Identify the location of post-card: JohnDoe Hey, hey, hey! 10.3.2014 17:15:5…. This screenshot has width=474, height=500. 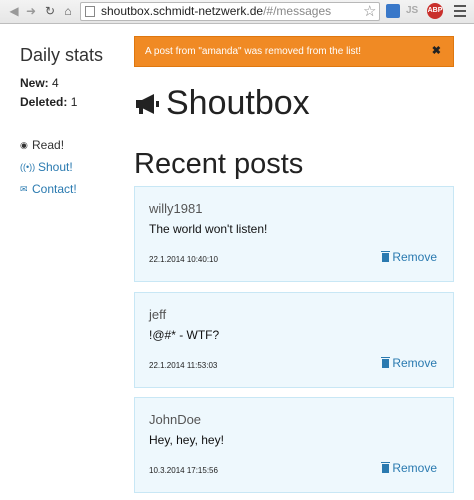
(294, 445).